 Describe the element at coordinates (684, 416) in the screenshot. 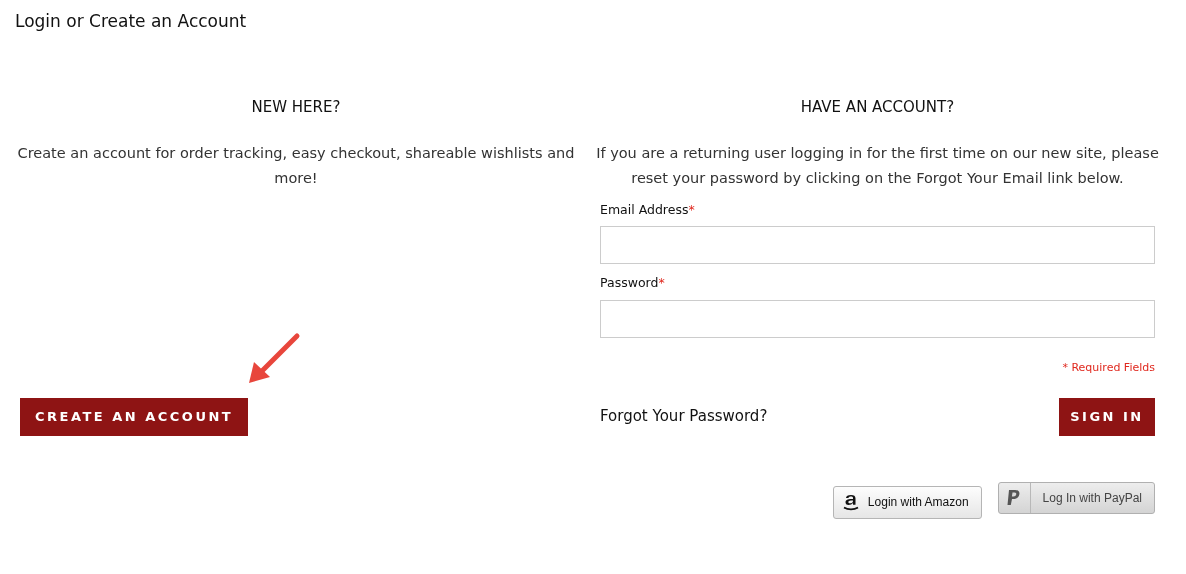

I see `forgot-password-link: Forgot Your Password?` at that location.